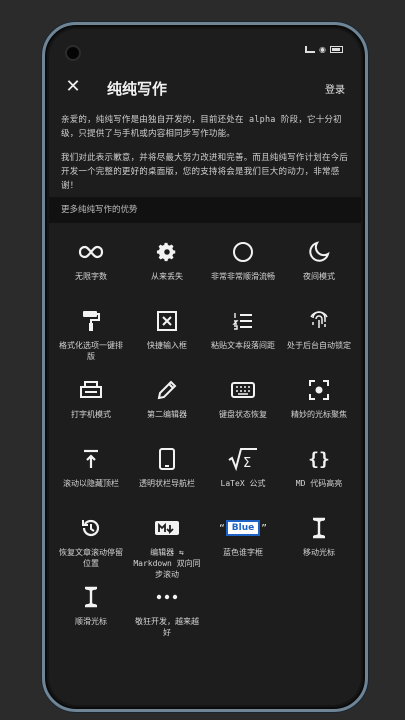 The width and height of the screenshot is (405, 720). I want to click on feature-item: 透明状栏导航栏, so click(167, 478).